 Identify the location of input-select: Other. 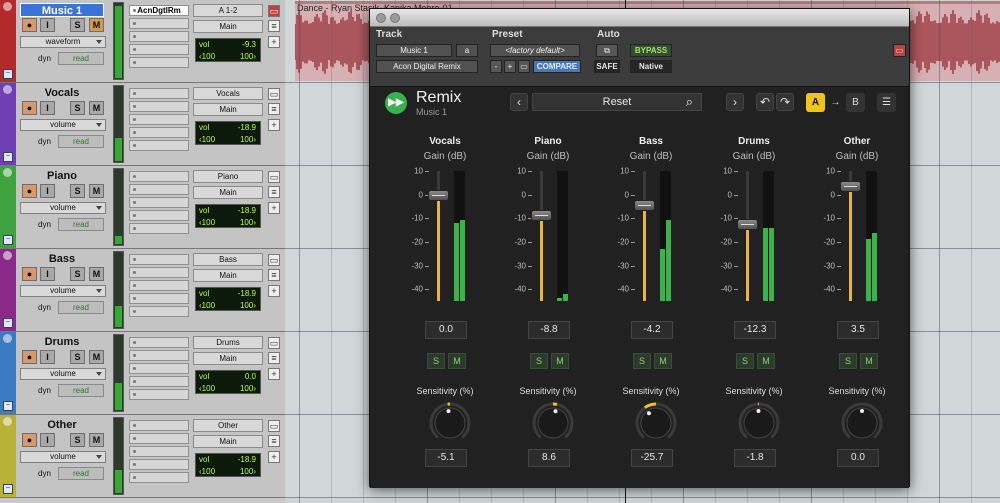
(228, 425).